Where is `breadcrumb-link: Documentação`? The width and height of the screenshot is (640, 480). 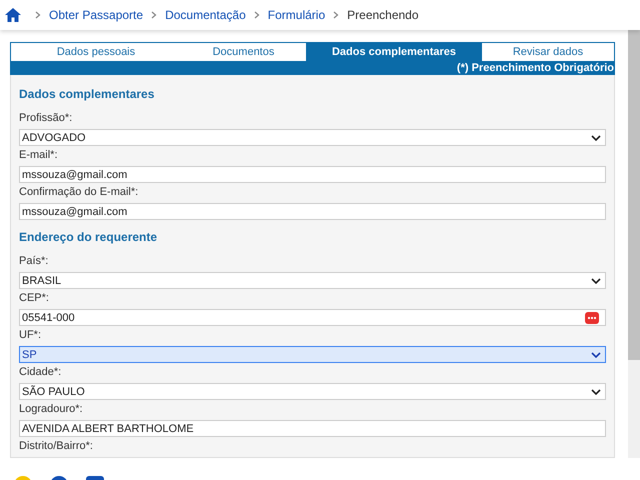 breadcrumb-link: Documentação is located at coordinates (205, 15).